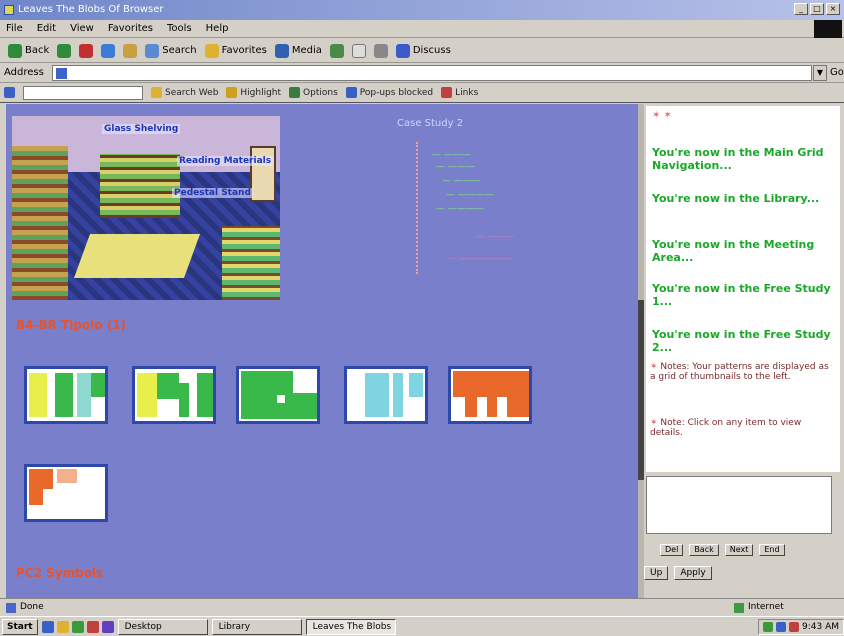  I want to click on forward-button, so click(64, 50).